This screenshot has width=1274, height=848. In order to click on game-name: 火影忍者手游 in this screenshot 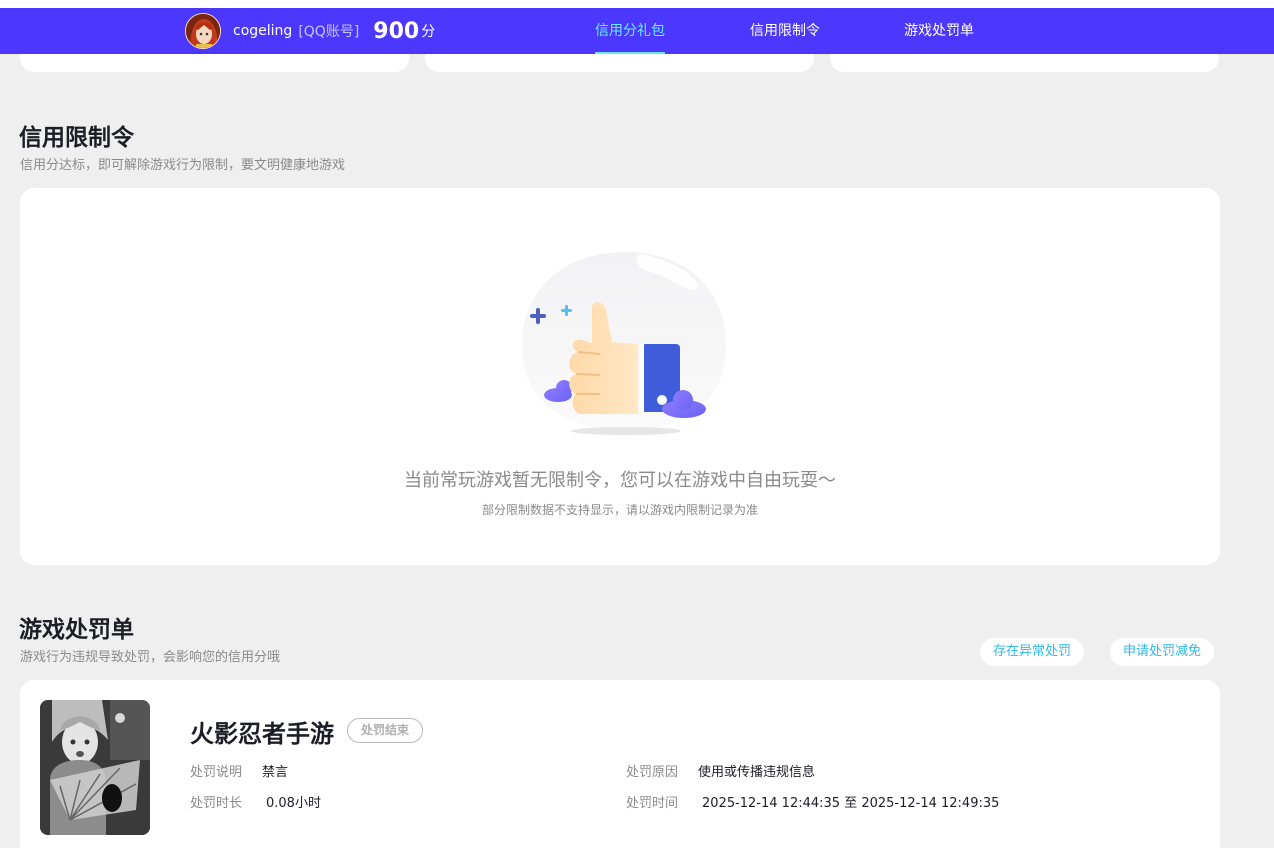, I will do `click(262, 734)`.